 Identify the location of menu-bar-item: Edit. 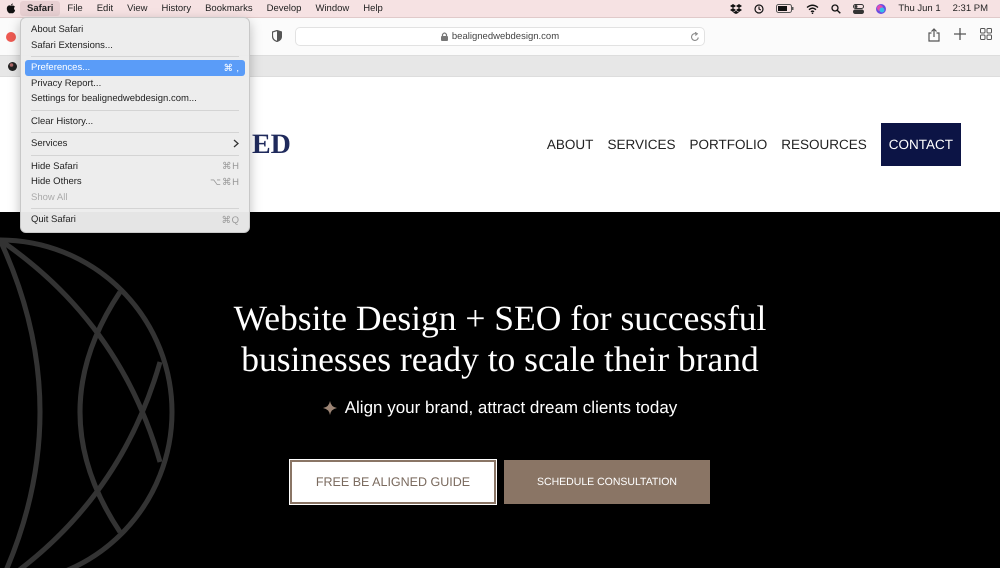
(105, 8).